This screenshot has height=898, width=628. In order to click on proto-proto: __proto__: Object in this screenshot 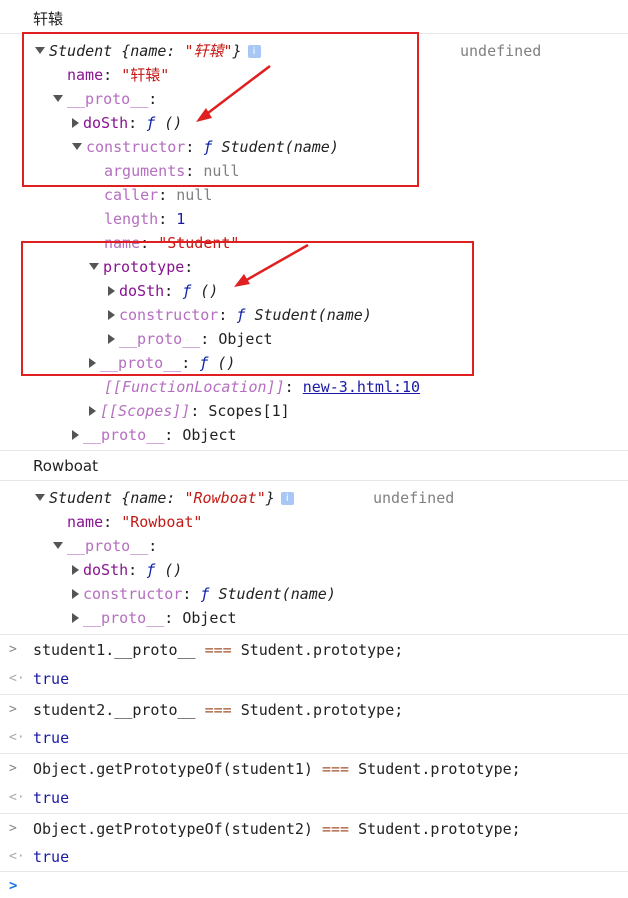, I will do `click(154, 618)`.